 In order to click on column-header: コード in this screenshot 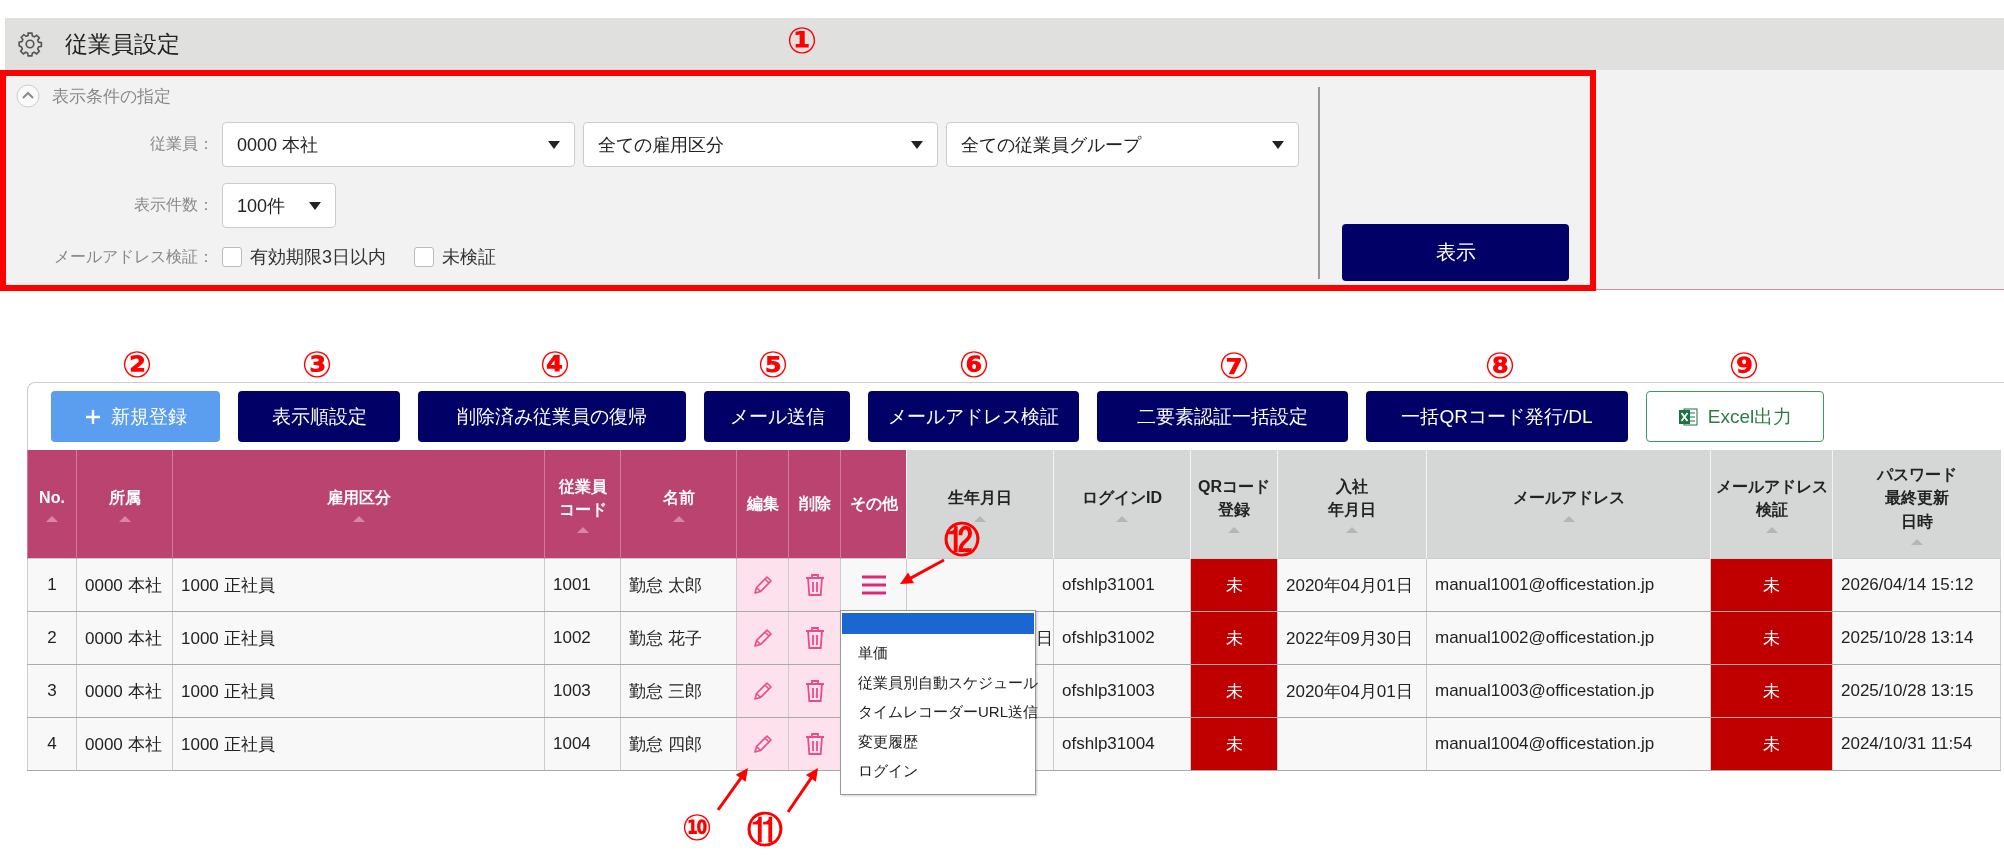, I will do `click(582, 510)`.